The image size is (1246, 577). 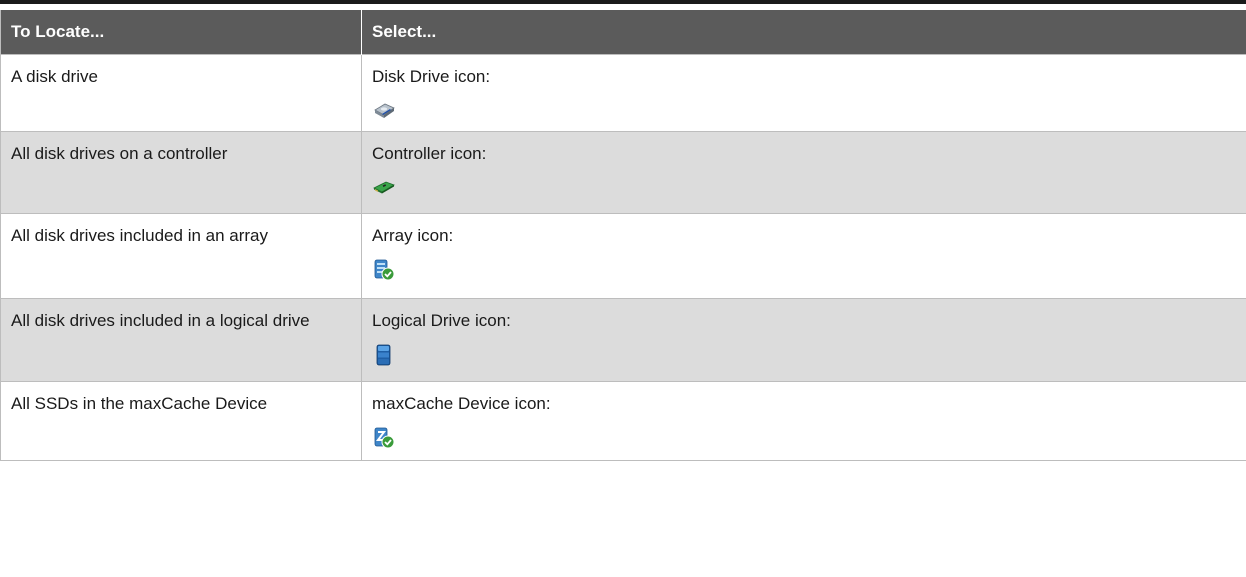 I want to click on select-cell: maxCache Device icon:, so click(x=803, y=421).